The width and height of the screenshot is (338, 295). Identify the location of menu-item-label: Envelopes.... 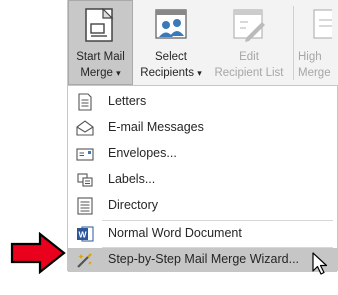
(142, 153).